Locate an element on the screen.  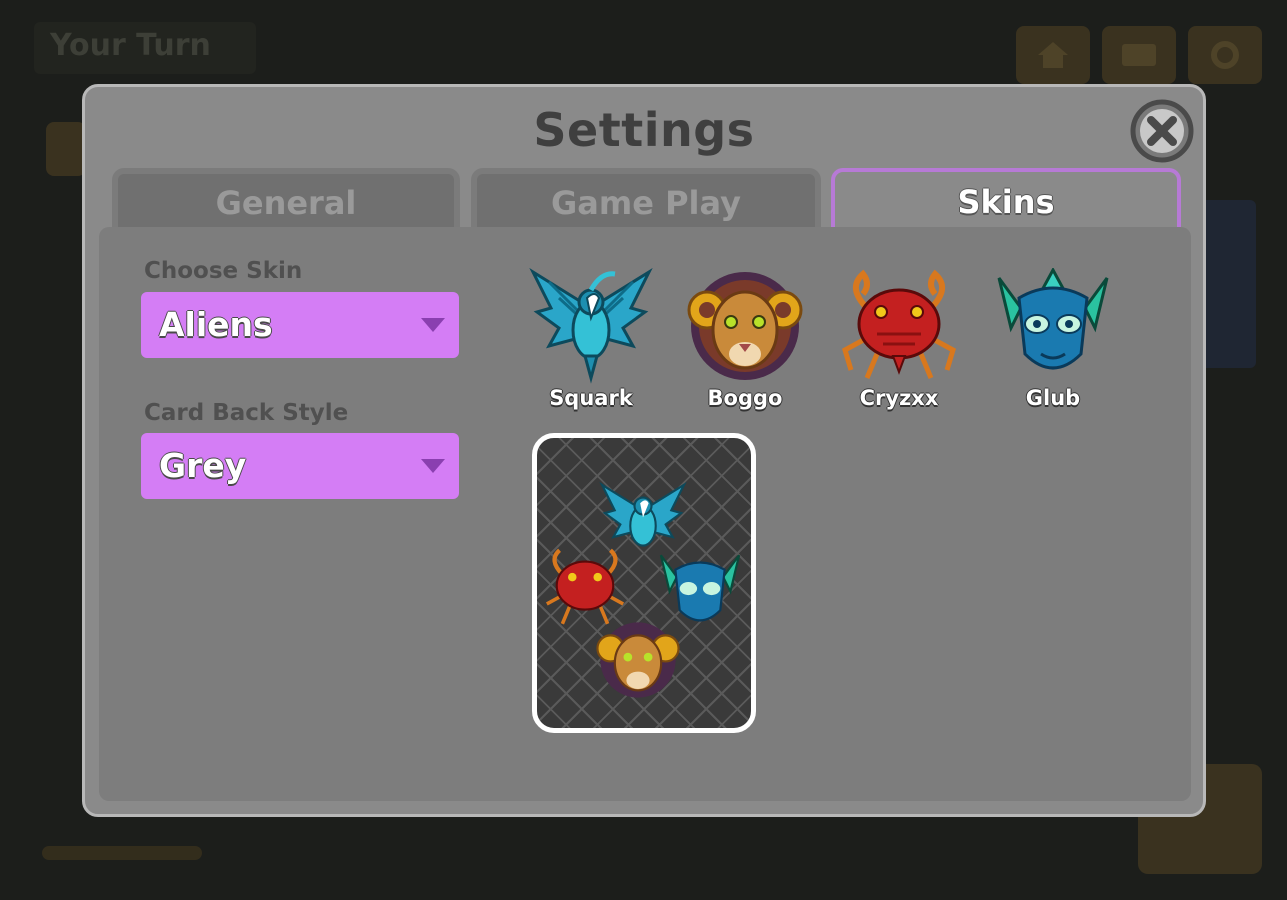
choose-skin-dropdown: Aliens is located at coordinates (300, 325).